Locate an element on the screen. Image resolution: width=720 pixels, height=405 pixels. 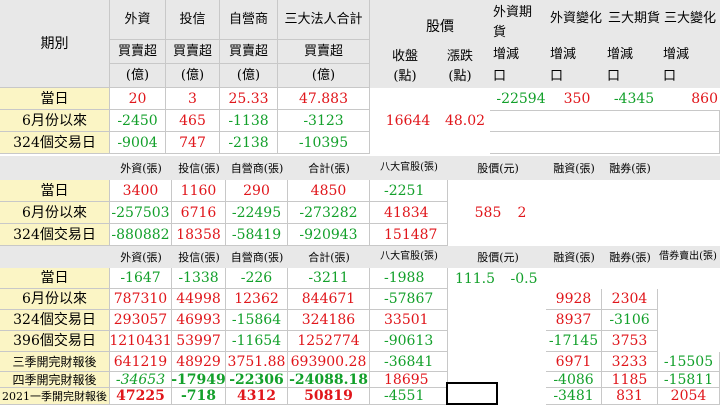
s3-cell: 1252774 is located at coordinates (329, 341).